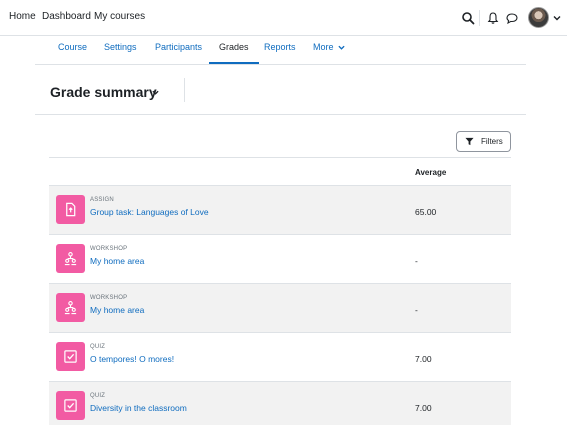  I want to click on column-average: Average, so click(431, 172).